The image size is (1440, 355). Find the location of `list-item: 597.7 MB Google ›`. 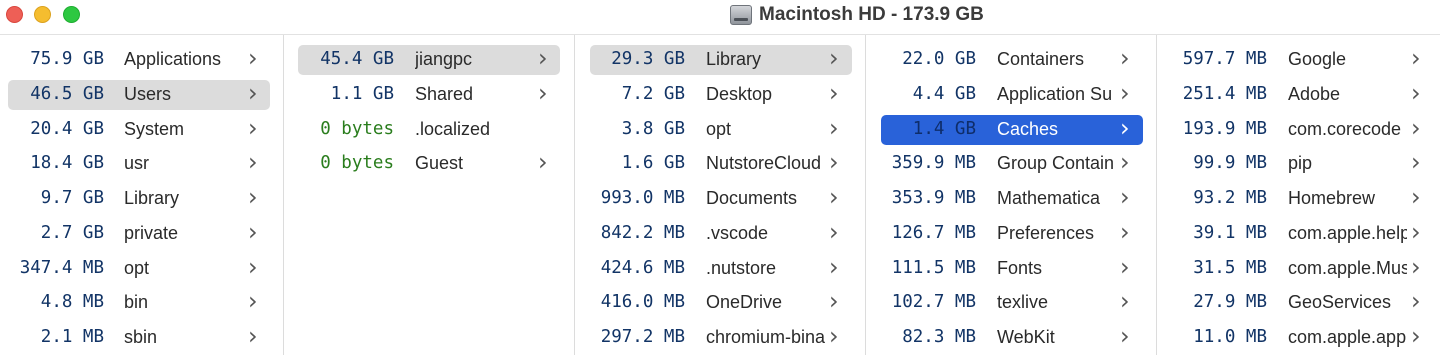

list-item: 597.7 MB Google › is located at coordinates (1303, 60).